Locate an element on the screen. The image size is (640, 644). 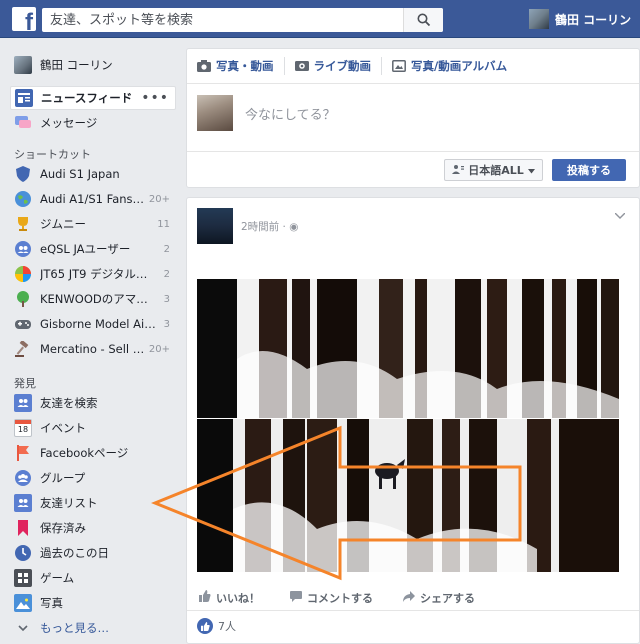
post-header: 2時間前 · ◉ is located at coordinates (247, 226).